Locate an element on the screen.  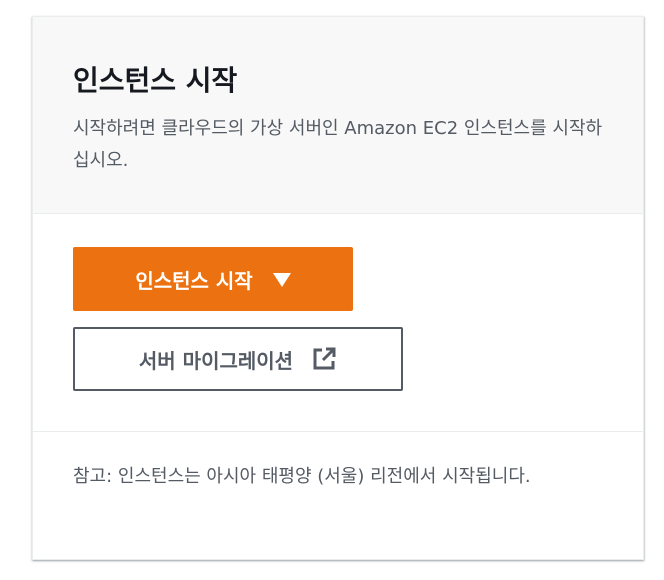
external-link-icon is located at coordinates (324, 358).